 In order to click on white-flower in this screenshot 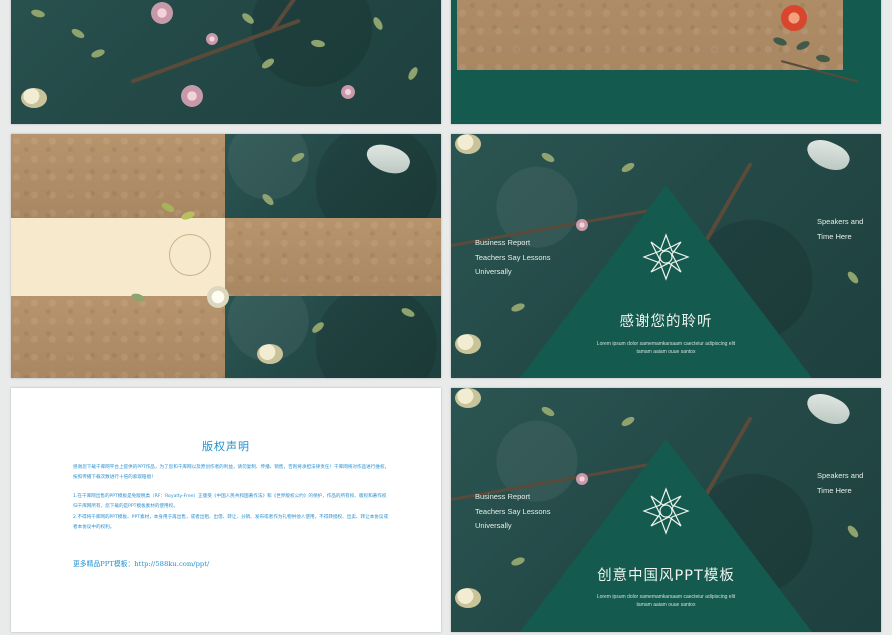, I will do `click(218, 297)`.